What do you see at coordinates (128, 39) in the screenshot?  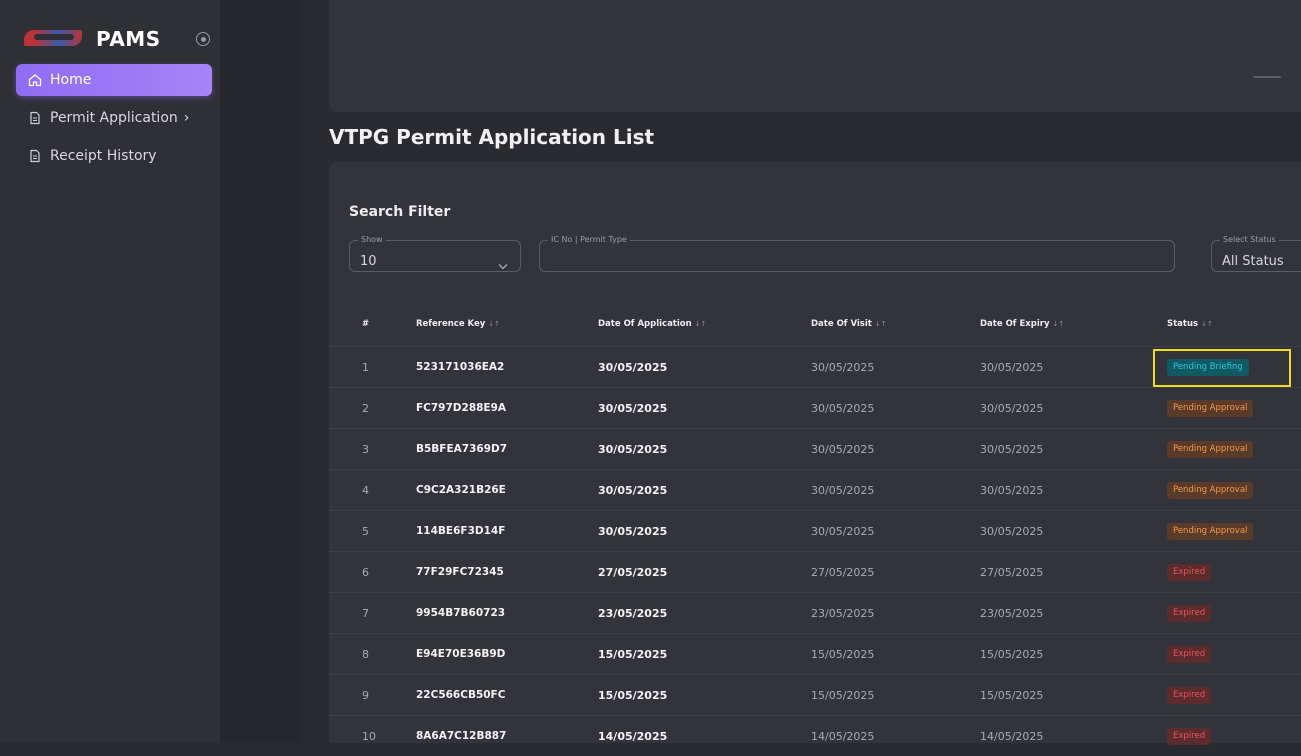 I see `app-name: PAMS` at bounding box center [128, 39].